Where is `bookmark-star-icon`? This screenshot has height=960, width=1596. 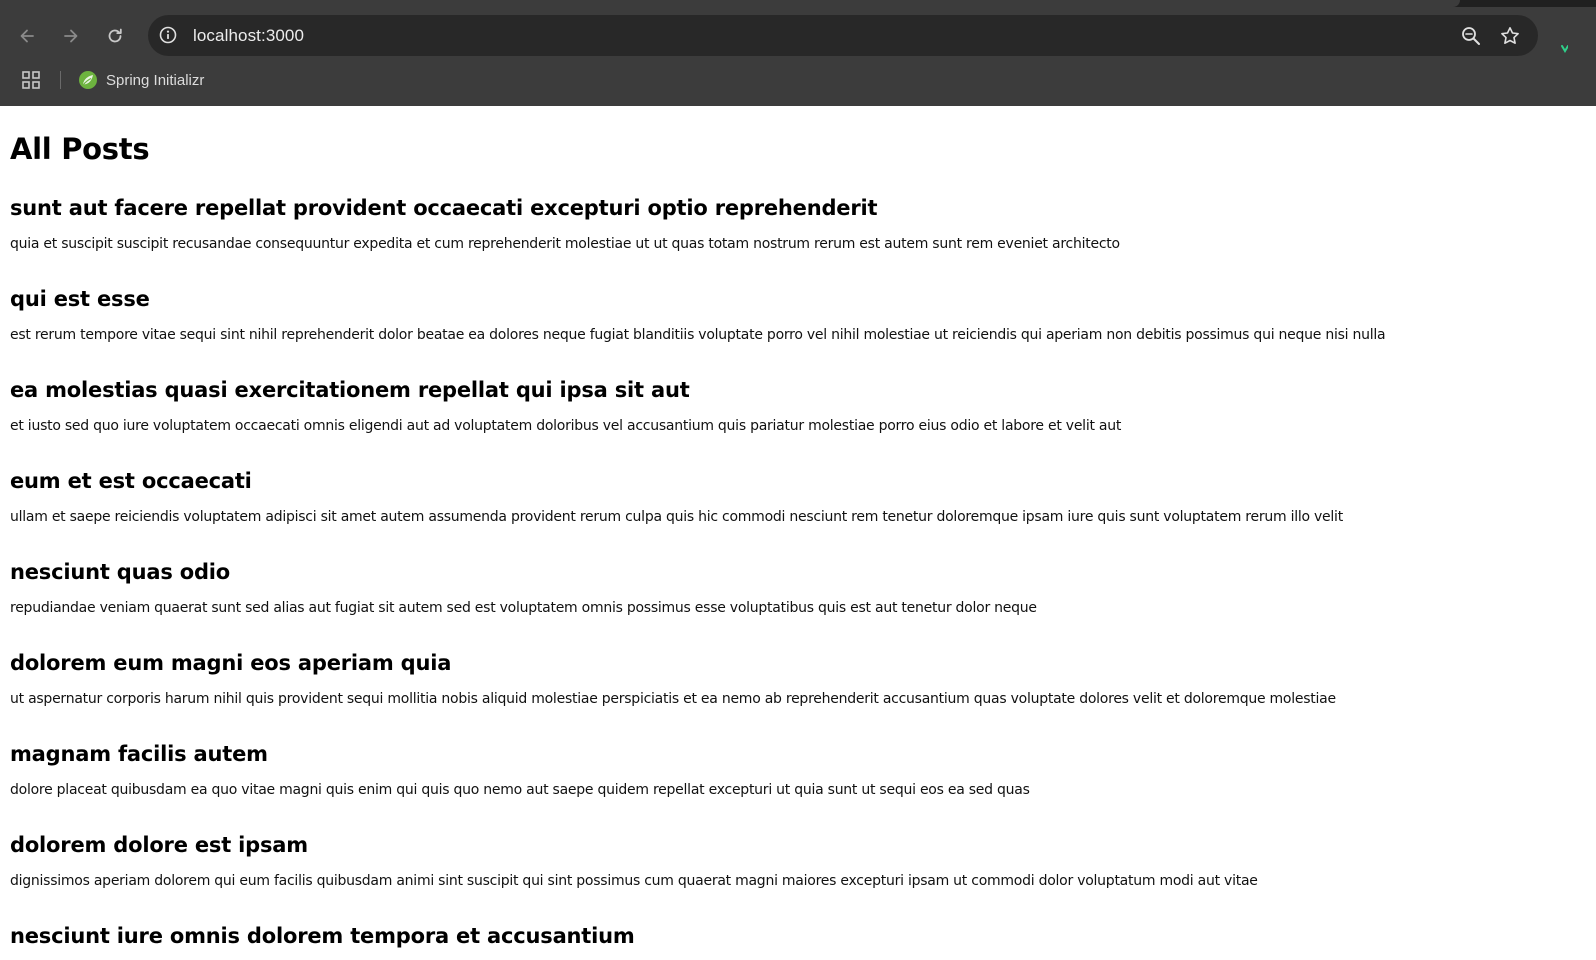 bookmark-star-icon is located at coordinates (1510, 36).